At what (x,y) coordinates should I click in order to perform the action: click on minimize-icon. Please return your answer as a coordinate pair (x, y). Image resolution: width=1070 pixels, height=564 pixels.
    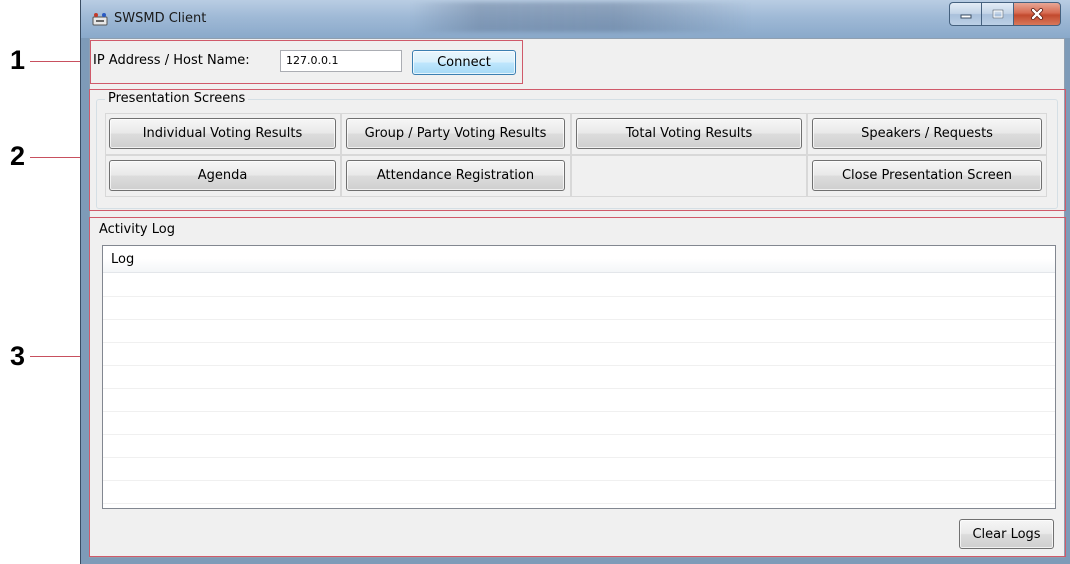
    Looking at the image, I should click on (965, 16).